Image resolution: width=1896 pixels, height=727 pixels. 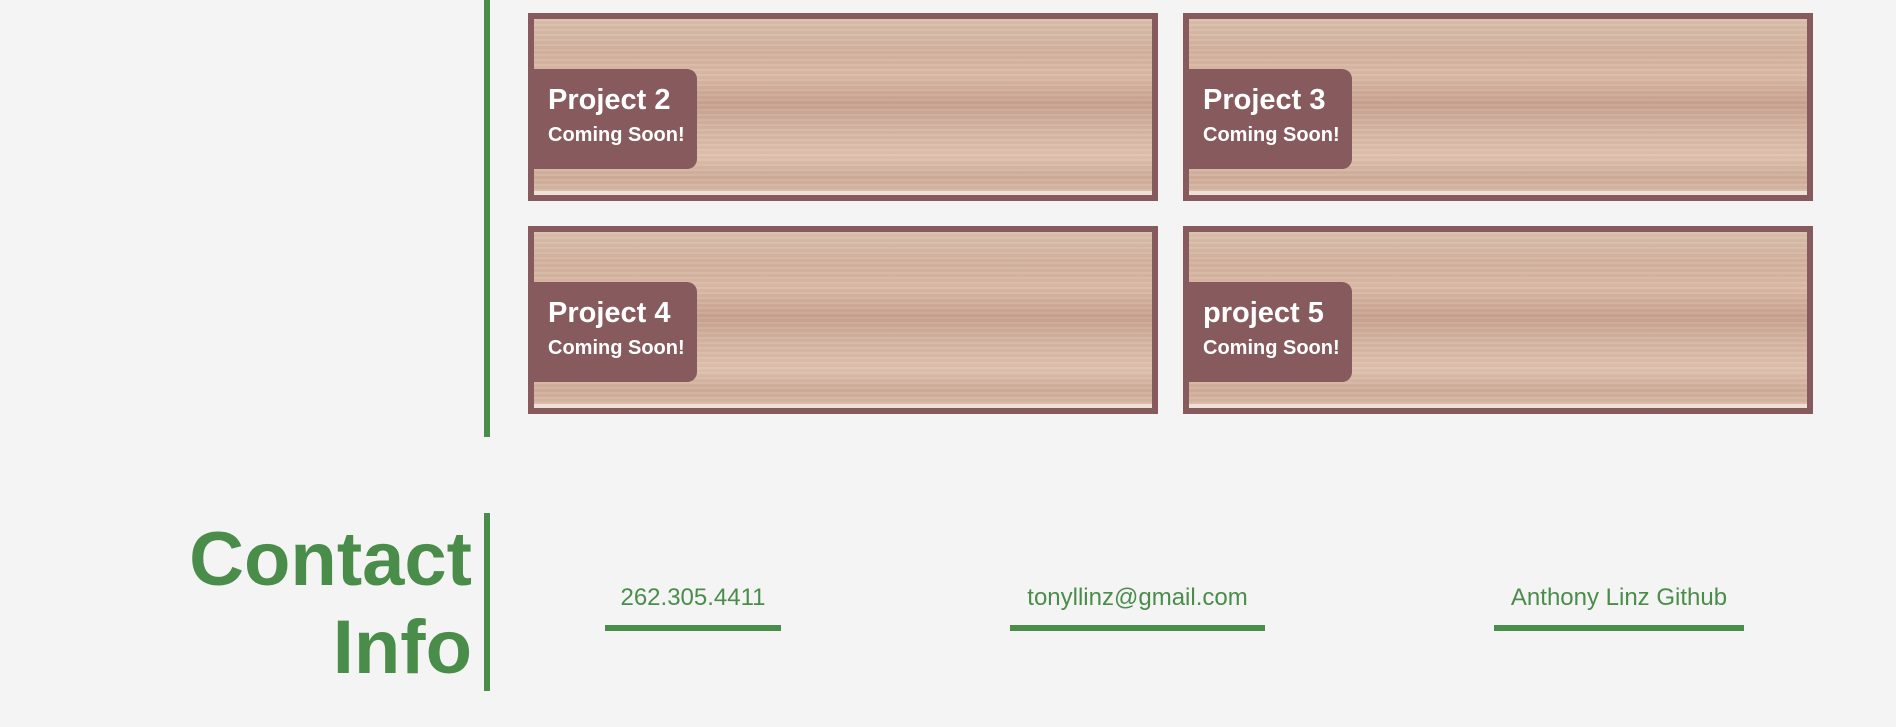 I want to click on project-card-5: project 5 Coming Soon!, so click(x=1498, y=320).